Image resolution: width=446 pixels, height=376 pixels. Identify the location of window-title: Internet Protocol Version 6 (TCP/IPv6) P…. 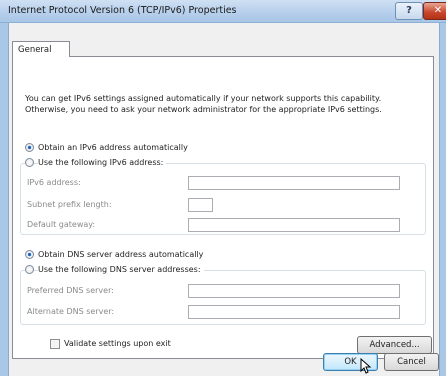
(122, 10).